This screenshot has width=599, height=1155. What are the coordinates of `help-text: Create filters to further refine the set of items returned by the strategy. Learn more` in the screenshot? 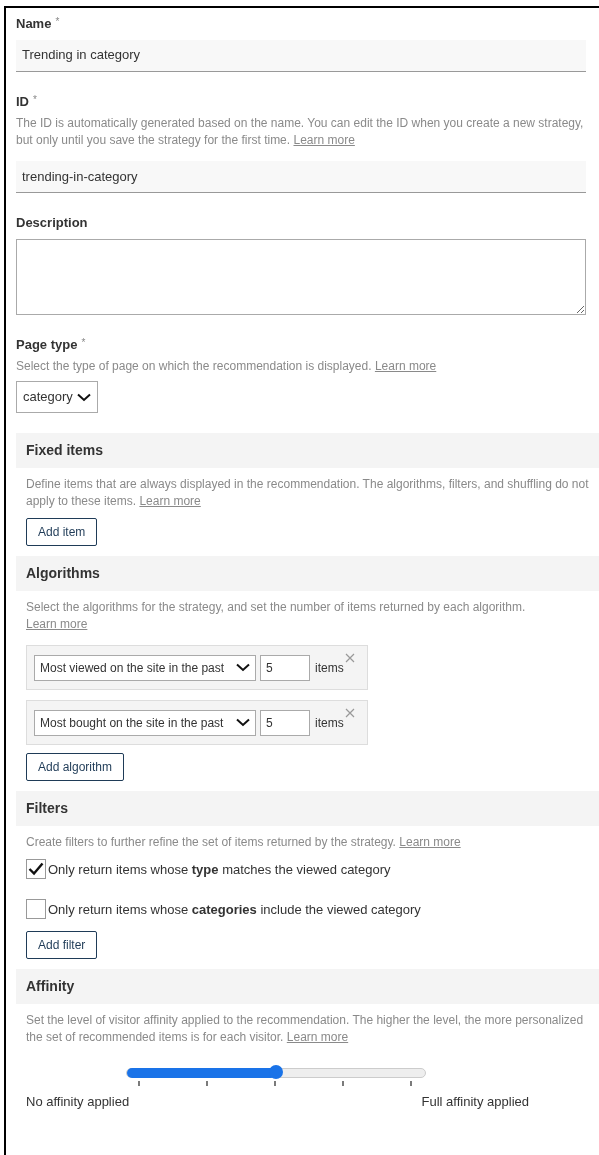 It's located at (244, 842).